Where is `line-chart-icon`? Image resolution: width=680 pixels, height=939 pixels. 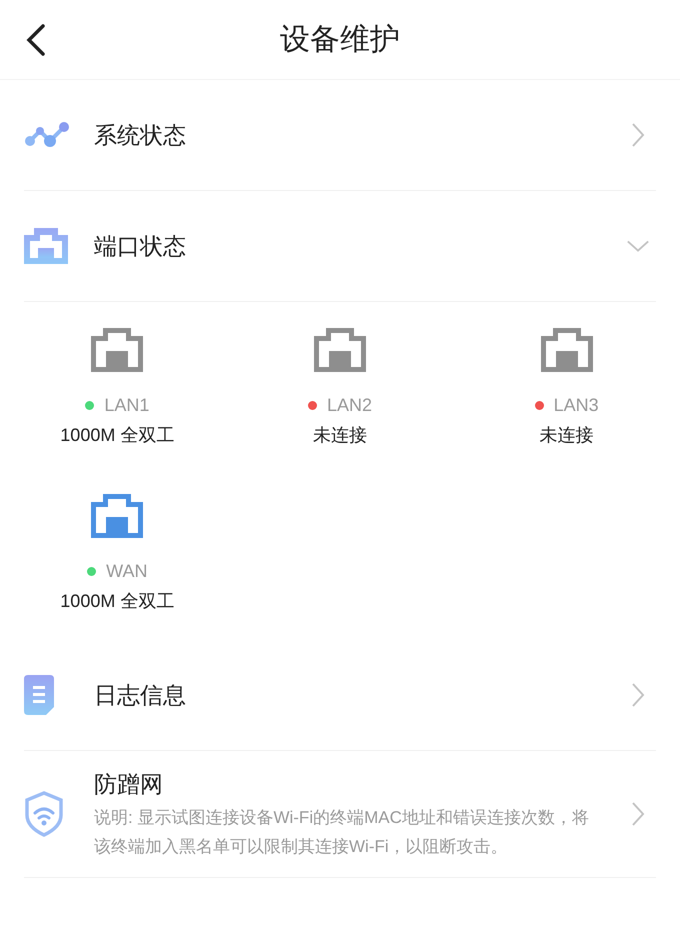 line-chart-icon is located at coordinates (48, 135).